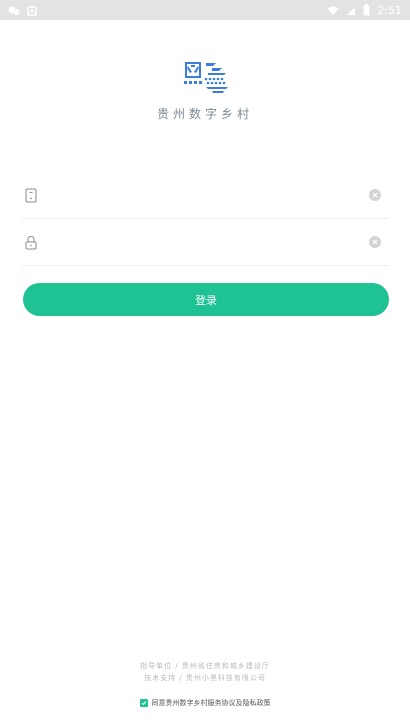 The image size is (410, 723). Describe the element at coordinates (31, 195) in the screenshot. I see `phone-icon` at that location.